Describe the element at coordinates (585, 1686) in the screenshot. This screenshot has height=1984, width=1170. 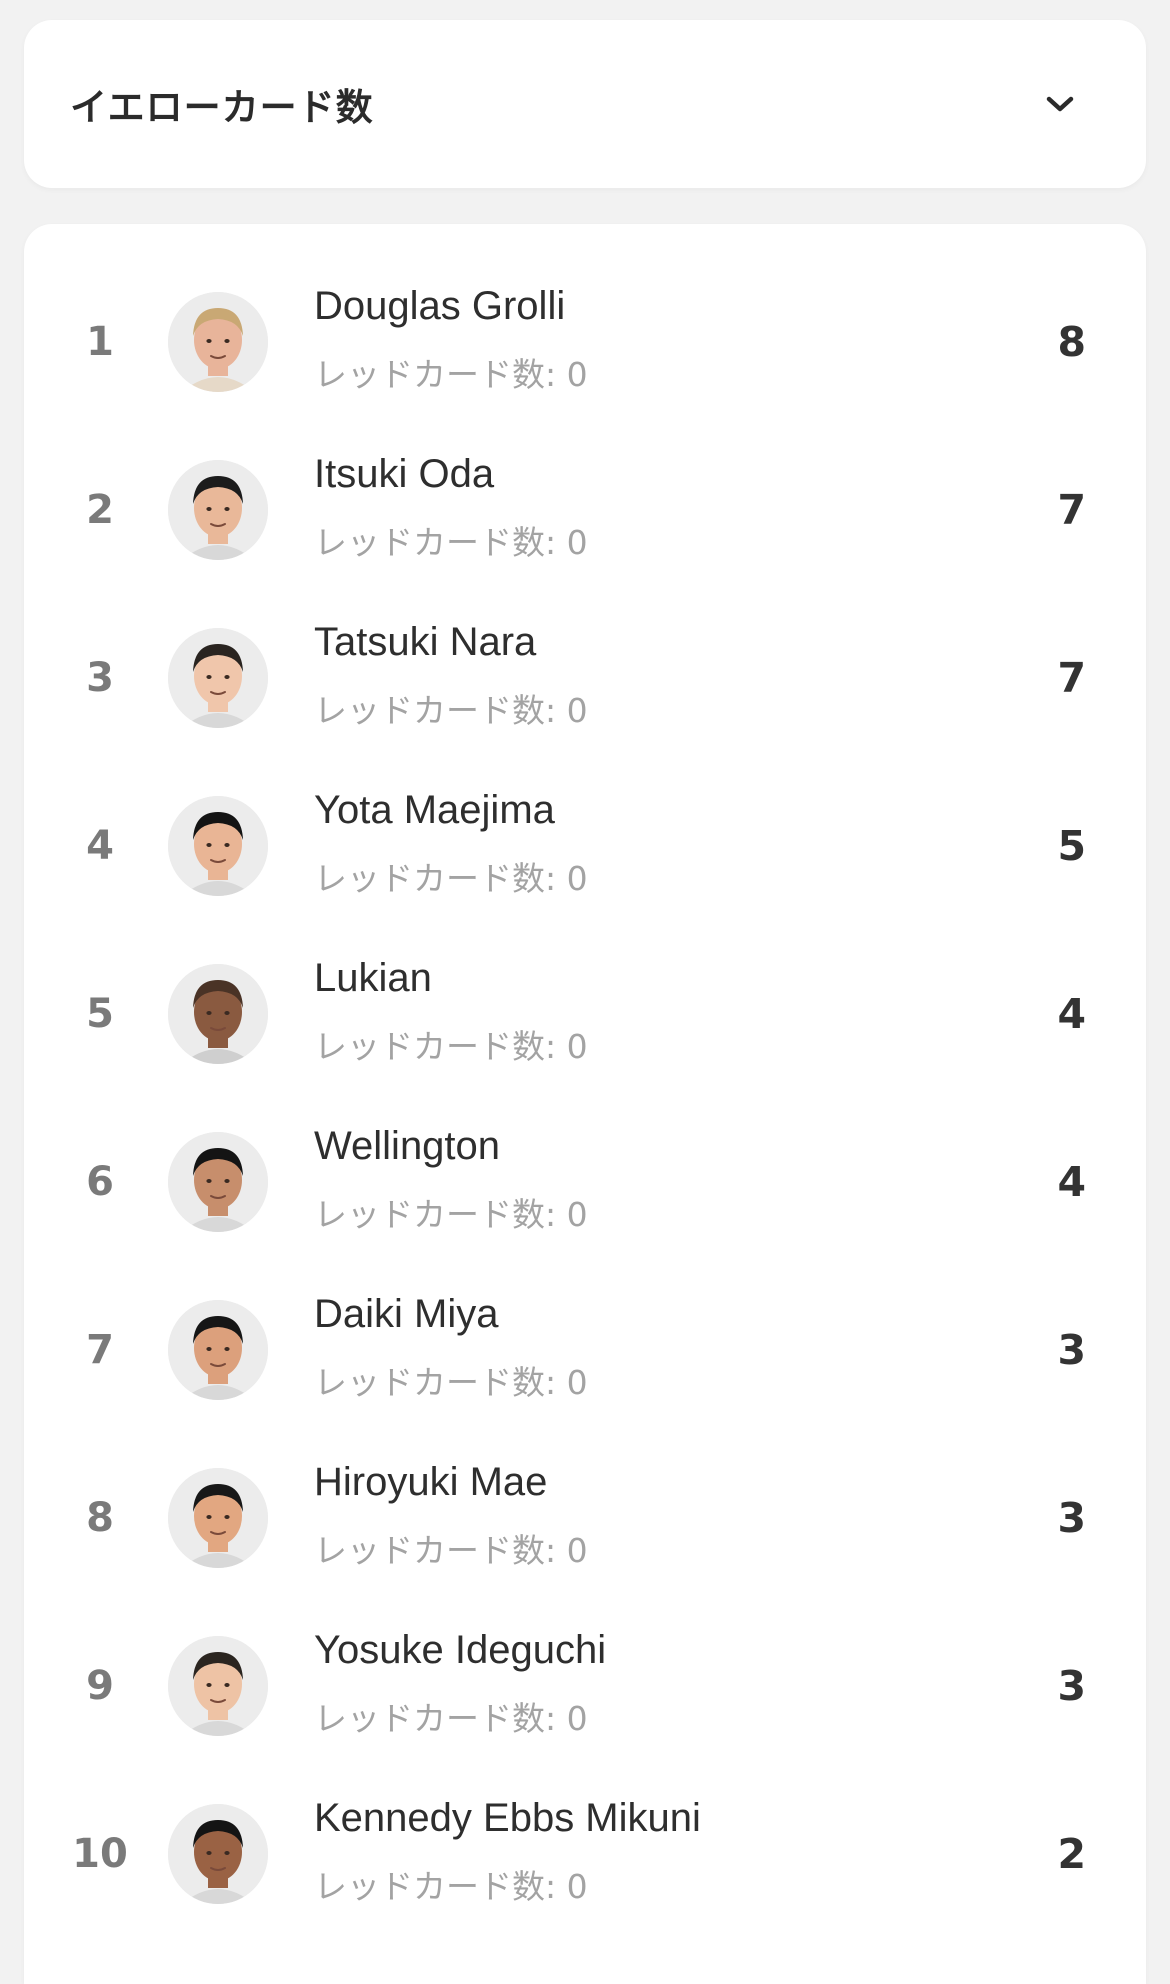
I see `player-row: 9 Yosuke Ideguchi レッドカード数: 0 3` at that location.